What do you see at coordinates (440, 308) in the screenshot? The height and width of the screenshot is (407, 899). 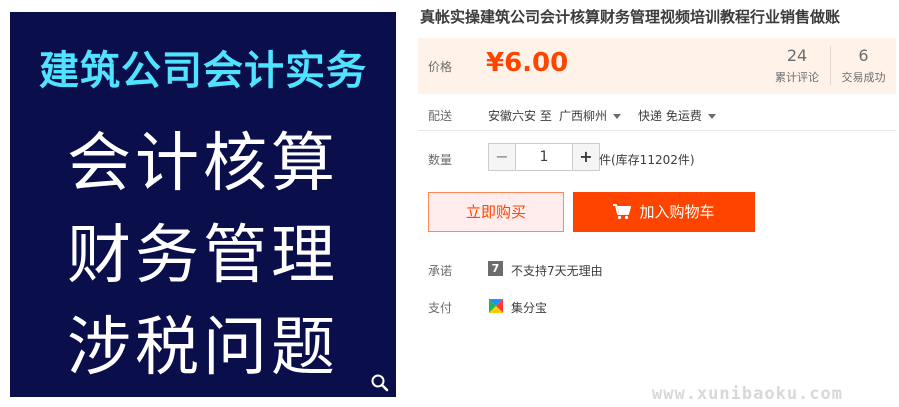 I see `payment-label: 支付` at bounding box center [440, 308].